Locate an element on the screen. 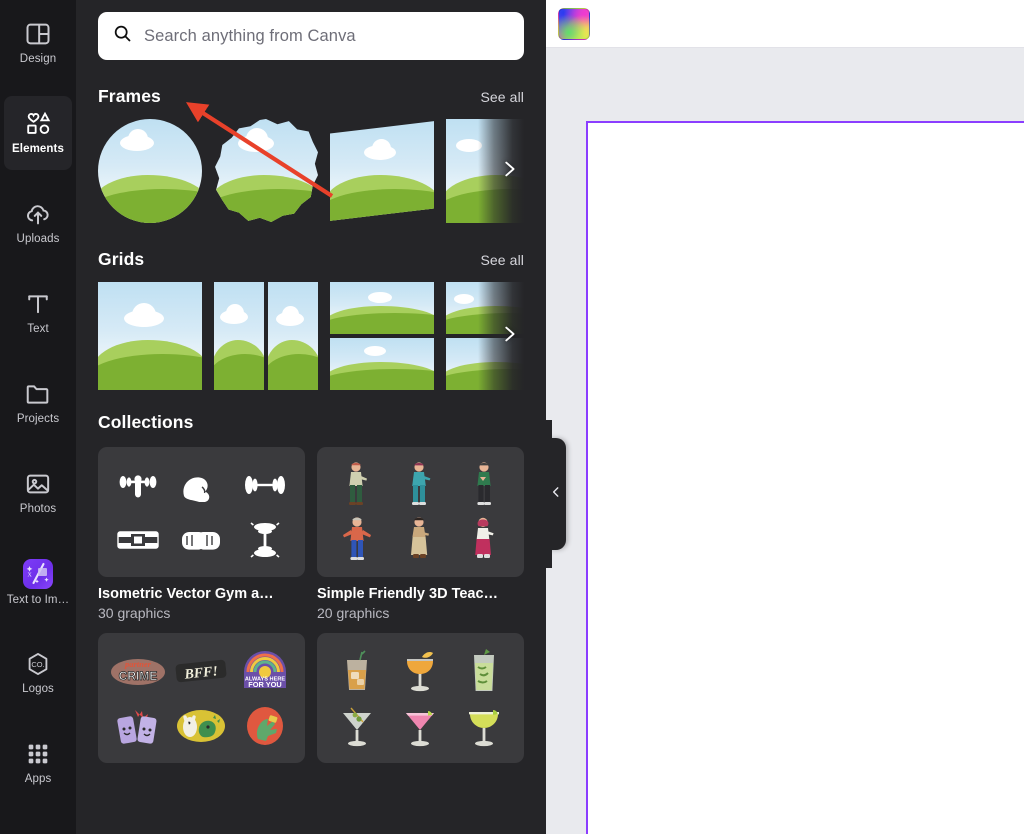 The width and height of the screenshot is (1024, 834). sidebar-item-uploads: Uploads is located at coordinates (38, 223).